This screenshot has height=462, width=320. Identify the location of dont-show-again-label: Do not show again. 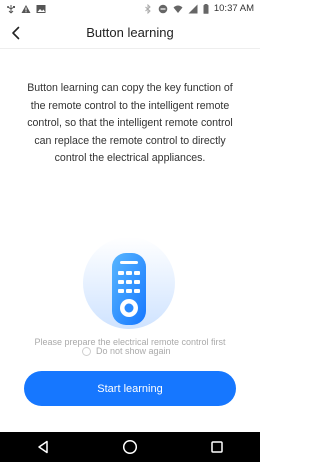
(133, 351).